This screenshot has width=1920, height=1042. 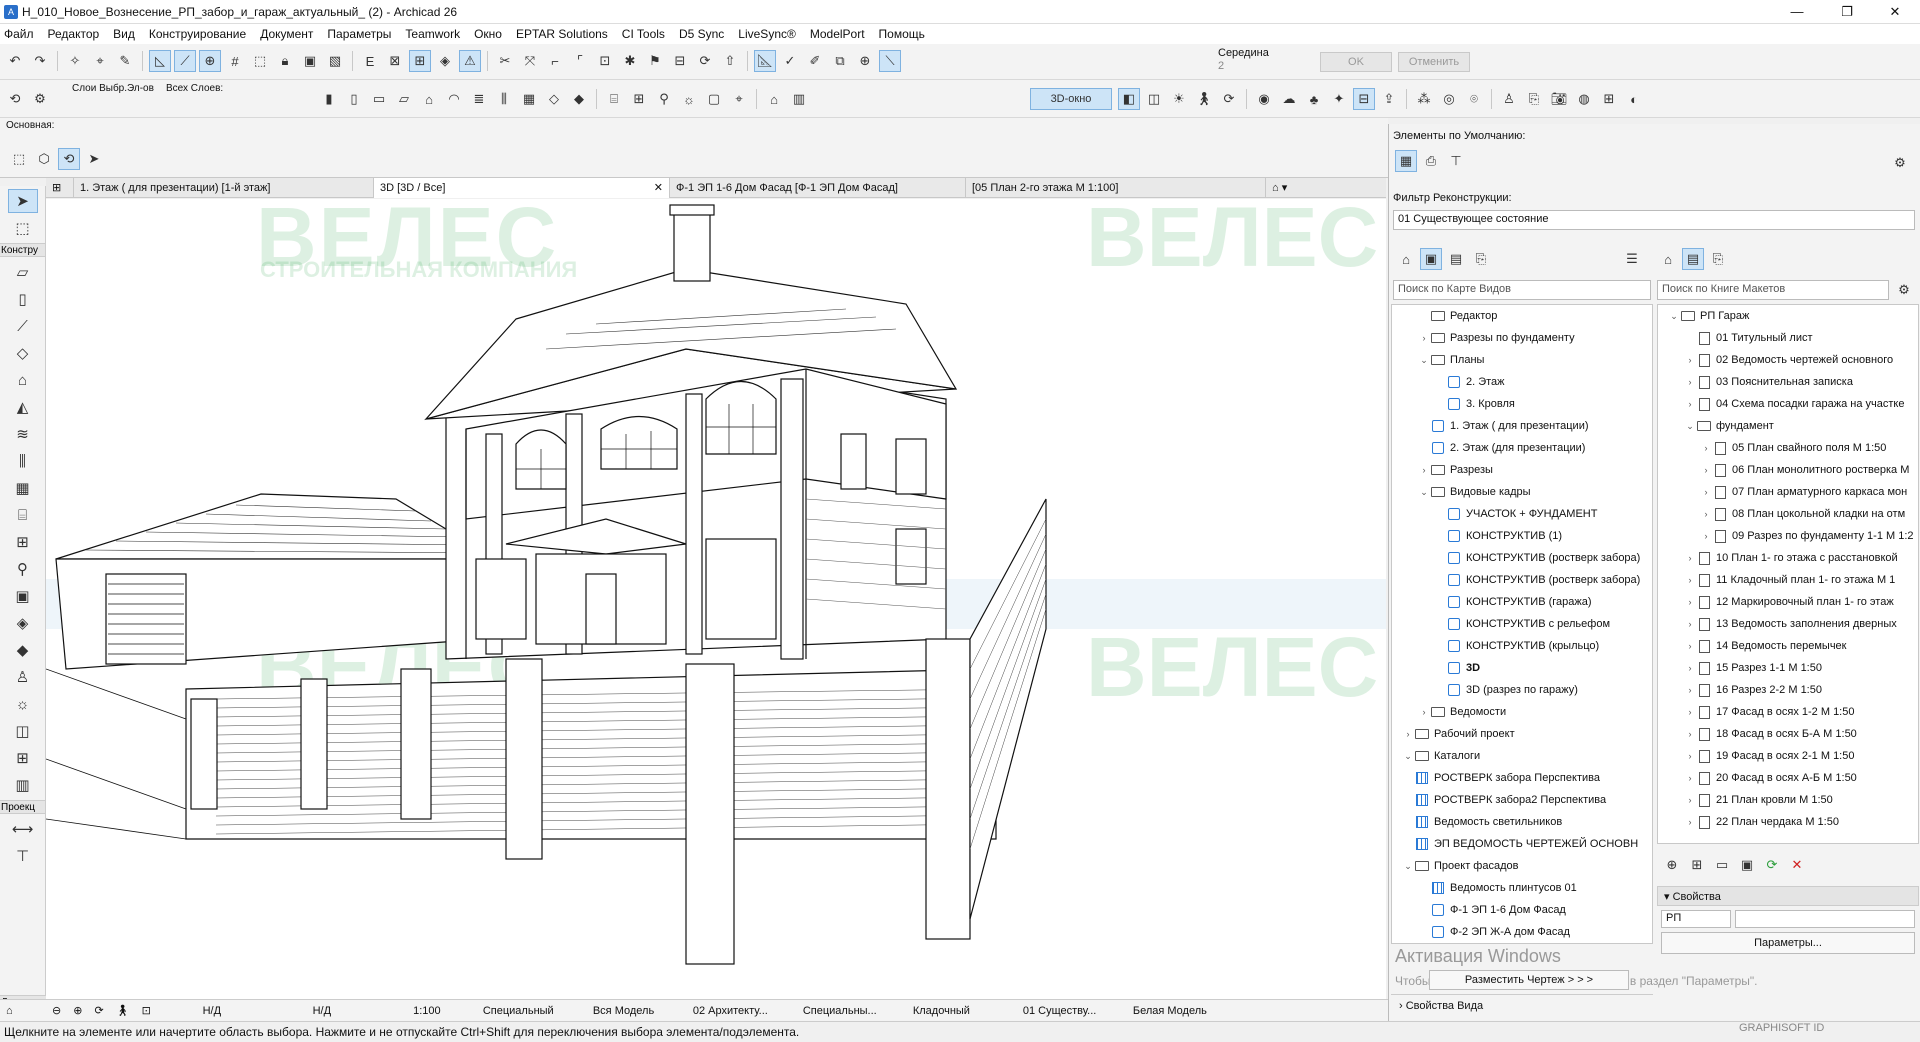 What do you see at coordinates (69, 159) in the screenshot?
I see `rotate-view-icon: ⟲` at bounding box center [69, 159].